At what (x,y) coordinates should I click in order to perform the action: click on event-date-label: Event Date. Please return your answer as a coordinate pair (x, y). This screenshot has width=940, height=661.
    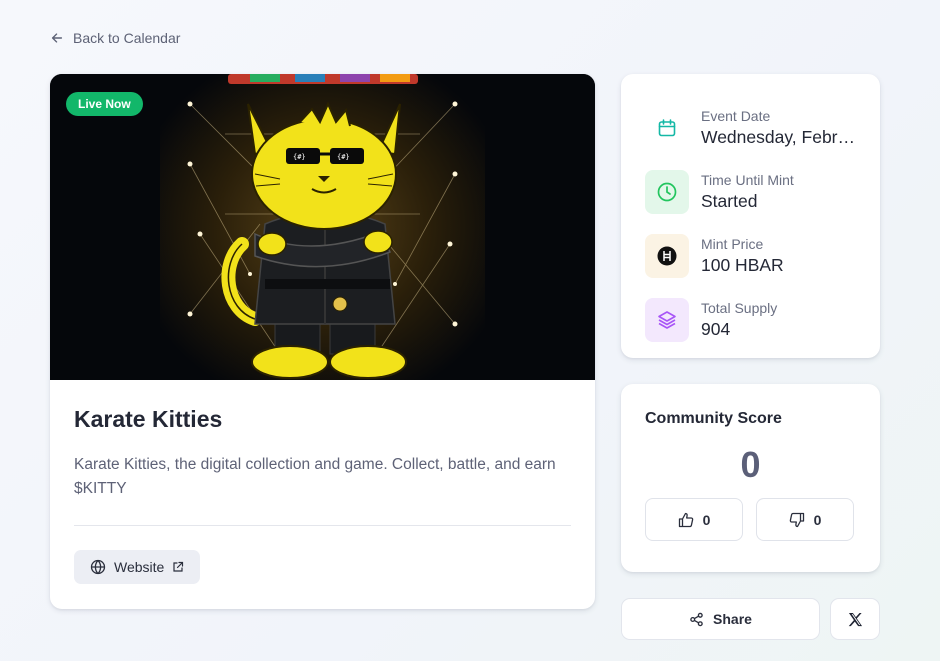
    Looking at the image, I should click on (736, 116).